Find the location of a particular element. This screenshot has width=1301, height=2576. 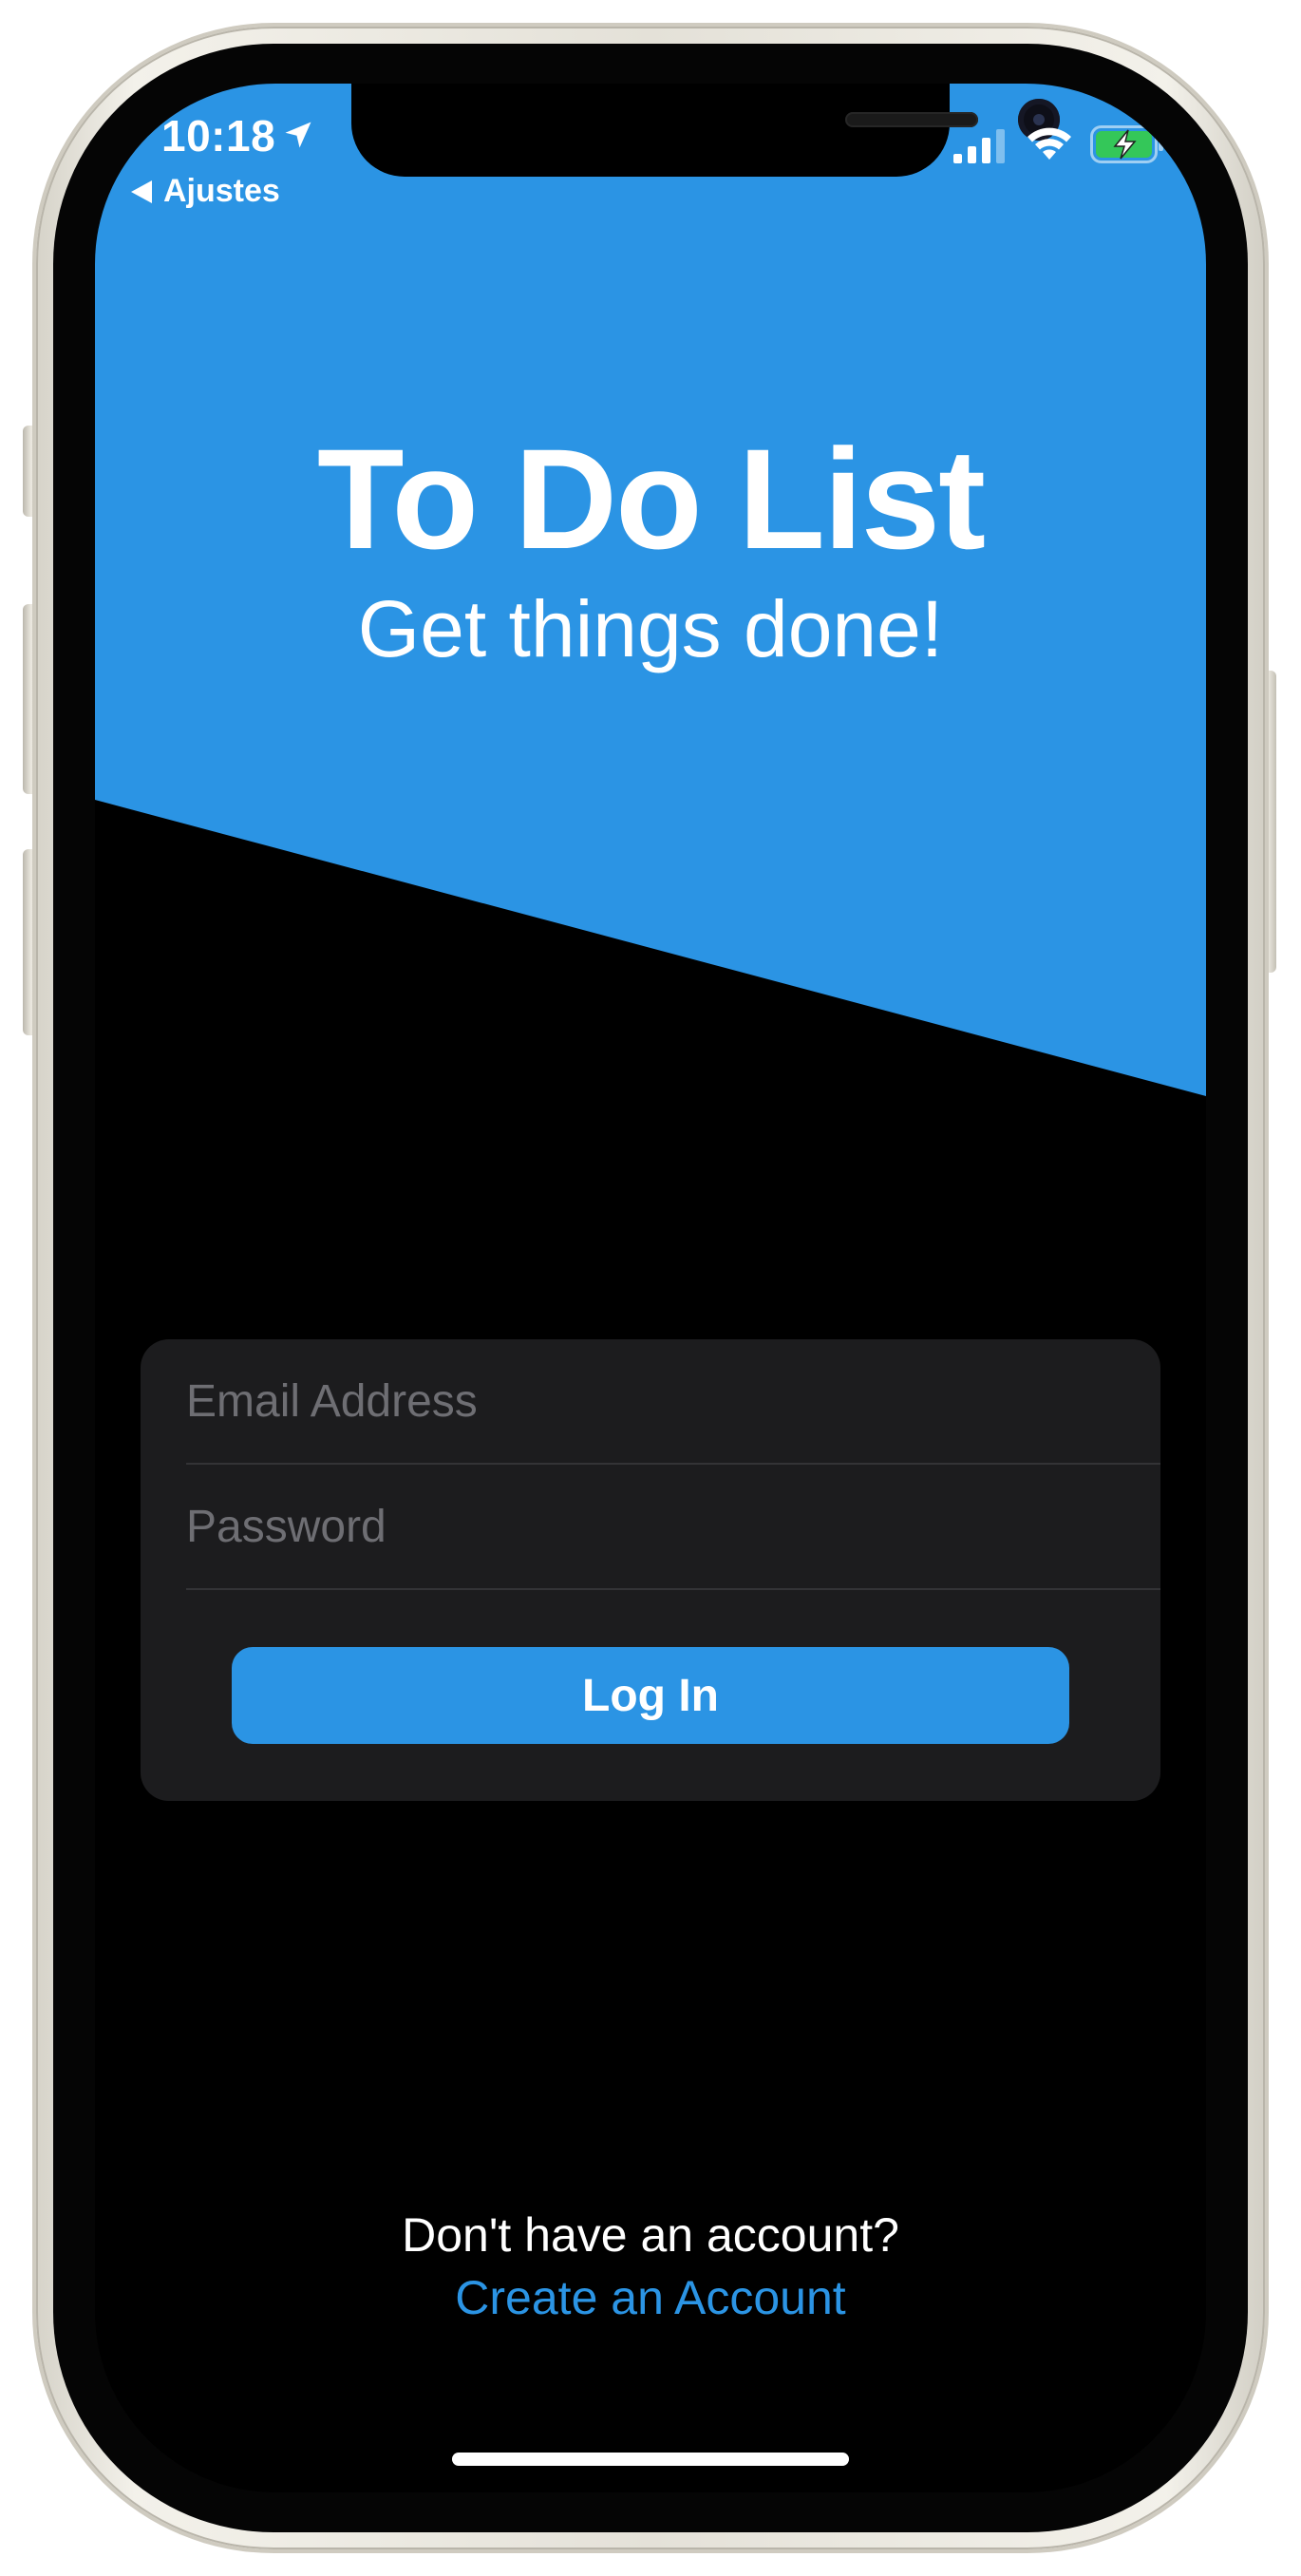

location-arrow-icon is located at coordinates (298, 135).